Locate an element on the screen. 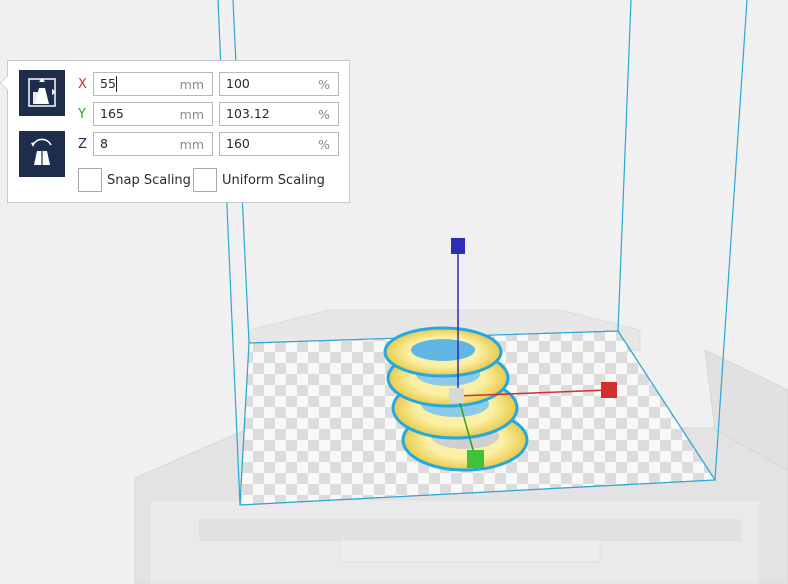  scale-tool-icon is located at coordinates (42, 92).